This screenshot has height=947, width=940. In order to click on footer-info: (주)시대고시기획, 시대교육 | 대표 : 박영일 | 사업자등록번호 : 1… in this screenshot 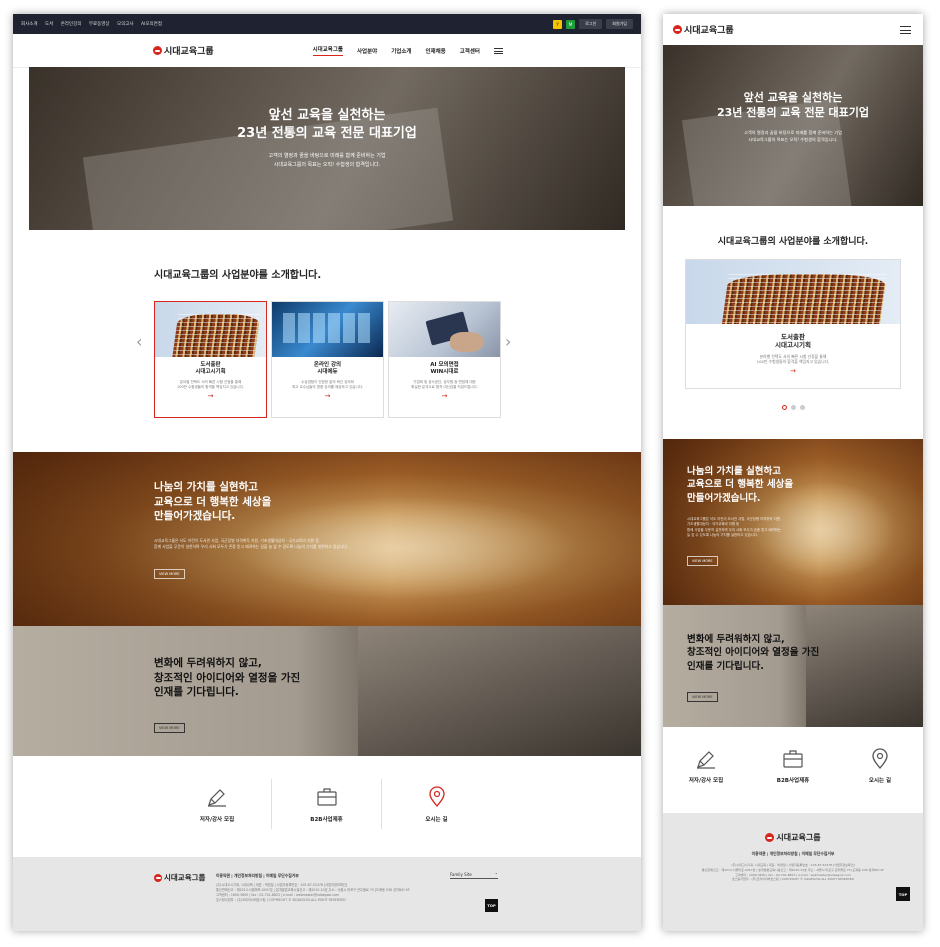, I will do `click(793, 872)`.